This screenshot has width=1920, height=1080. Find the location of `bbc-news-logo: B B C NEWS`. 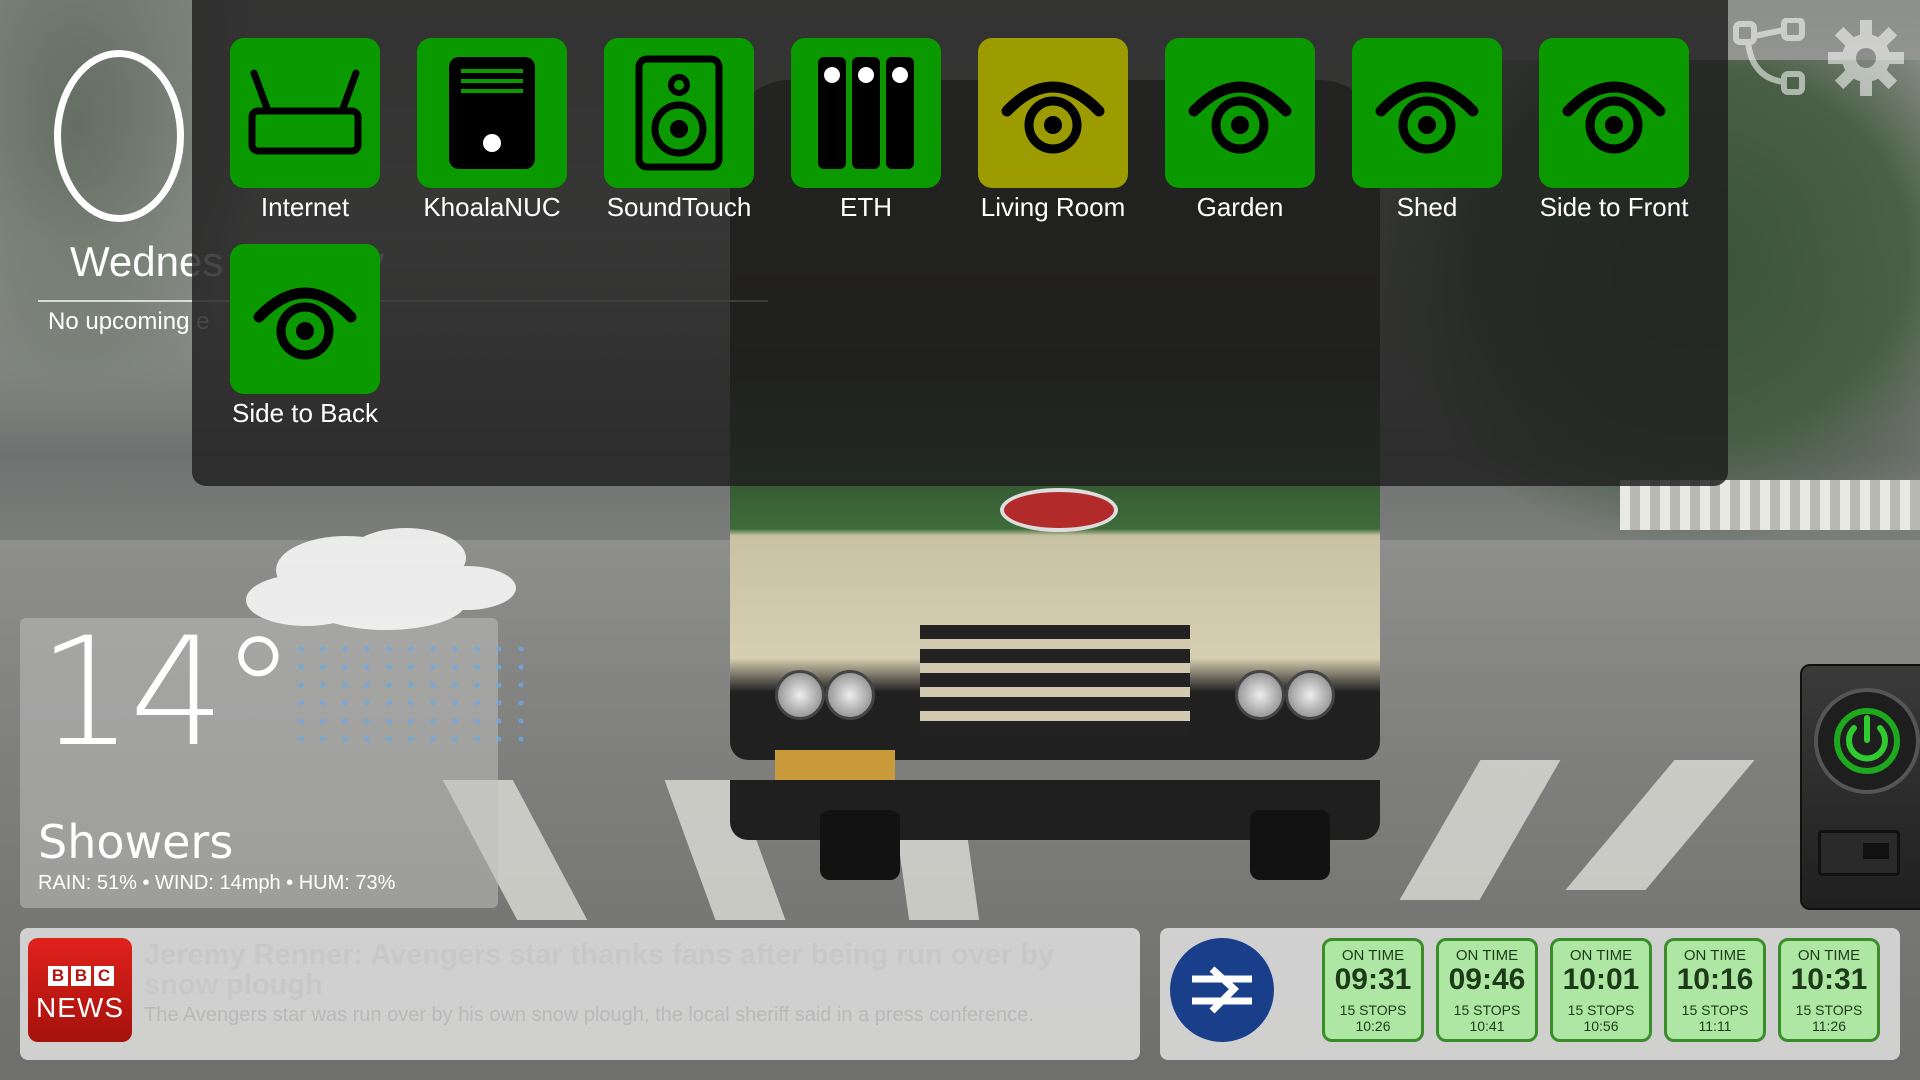

bbc-news-logo: B B C NEWS is located at coordinates (80, 990).